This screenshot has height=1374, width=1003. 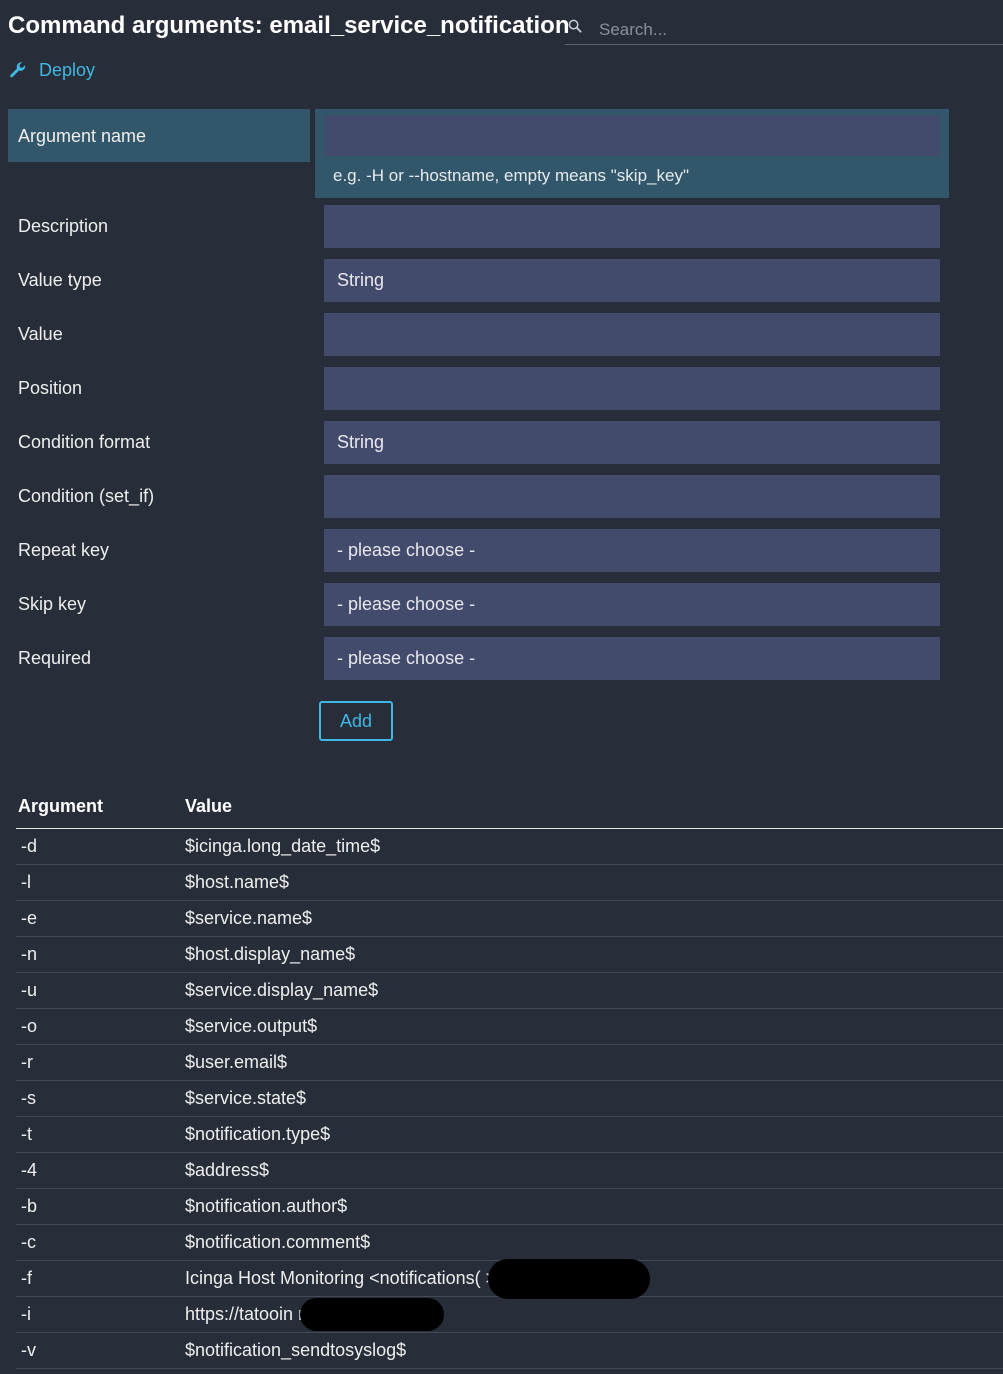 I want to click on deploy-label: Deploy, so click(x=67, y=69).